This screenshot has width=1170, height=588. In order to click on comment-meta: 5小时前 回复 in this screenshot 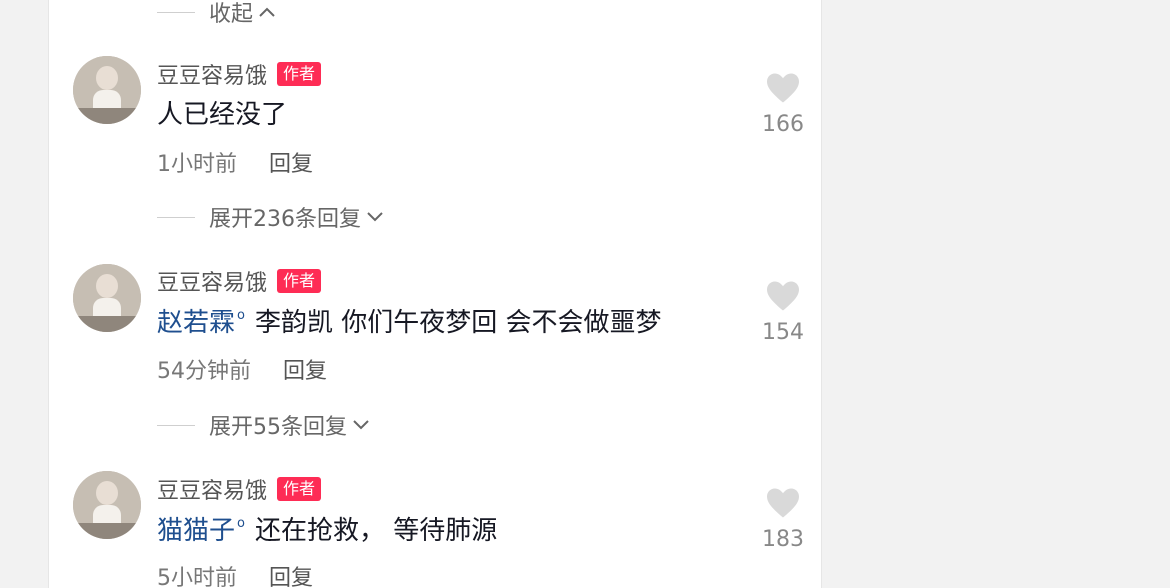, I will do `click(235, 574)`.